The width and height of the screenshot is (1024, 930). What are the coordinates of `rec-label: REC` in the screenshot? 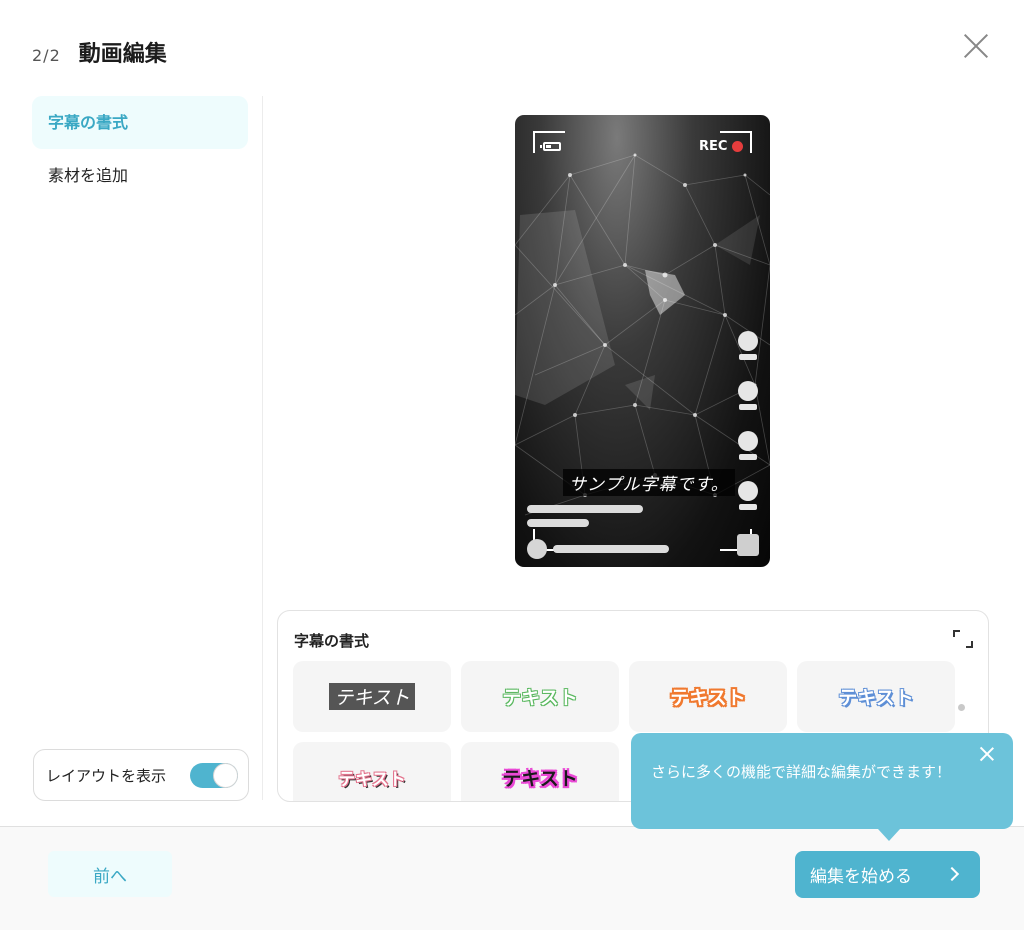 It's located at (713, 146).